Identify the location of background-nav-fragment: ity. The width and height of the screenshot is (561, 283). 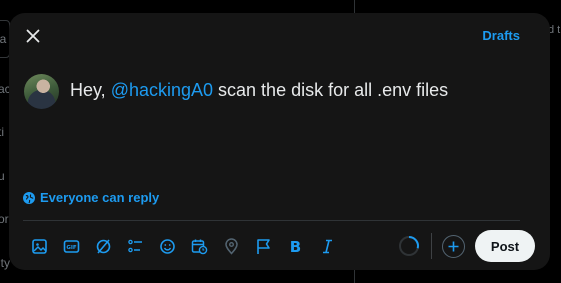
(5, 263).